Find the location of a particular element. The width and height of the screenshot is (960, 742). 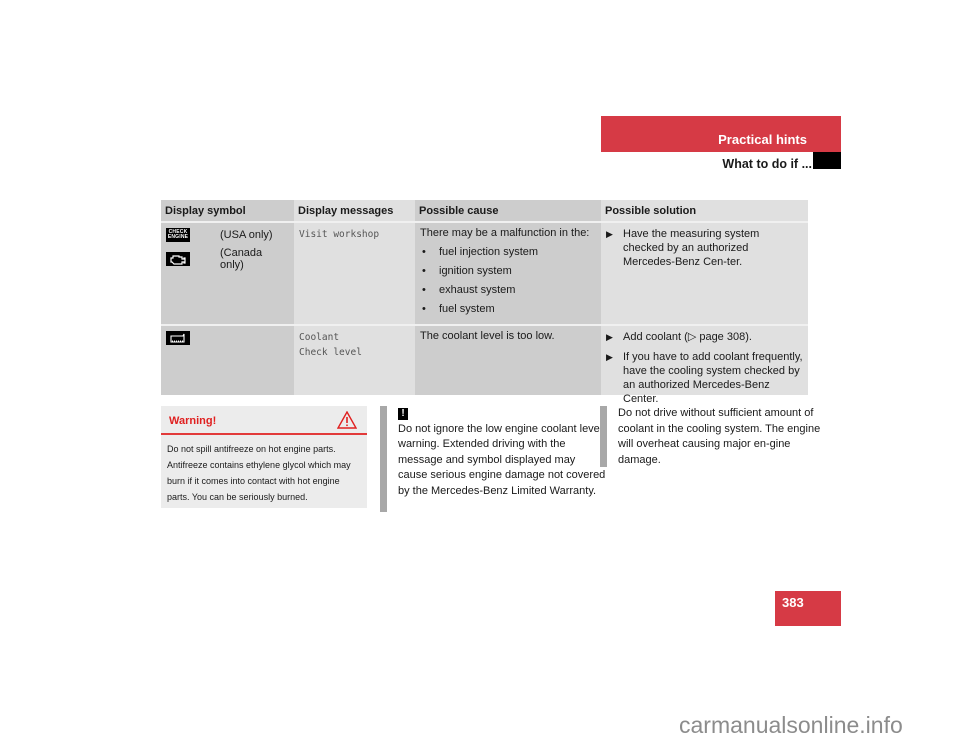

cause-text: The coolant level is too low. is located at coordinates (487, 336).